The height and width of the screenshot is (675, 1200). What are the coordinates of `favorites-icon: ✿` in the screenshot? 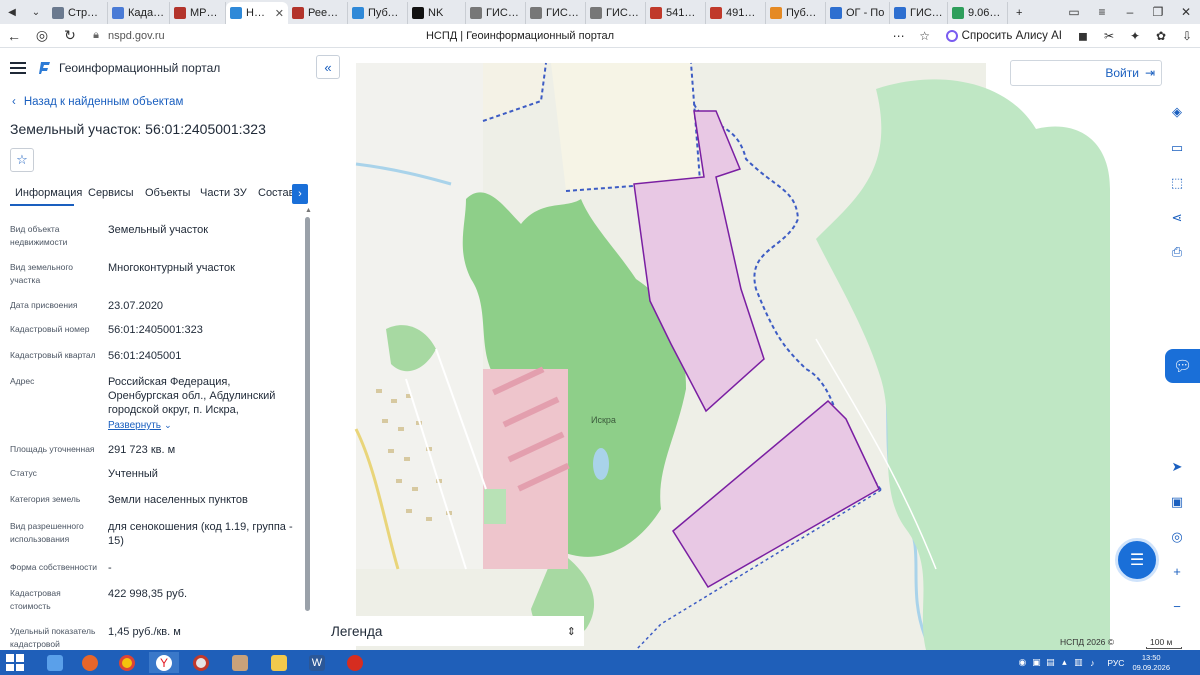 It's located at (1161, 36).